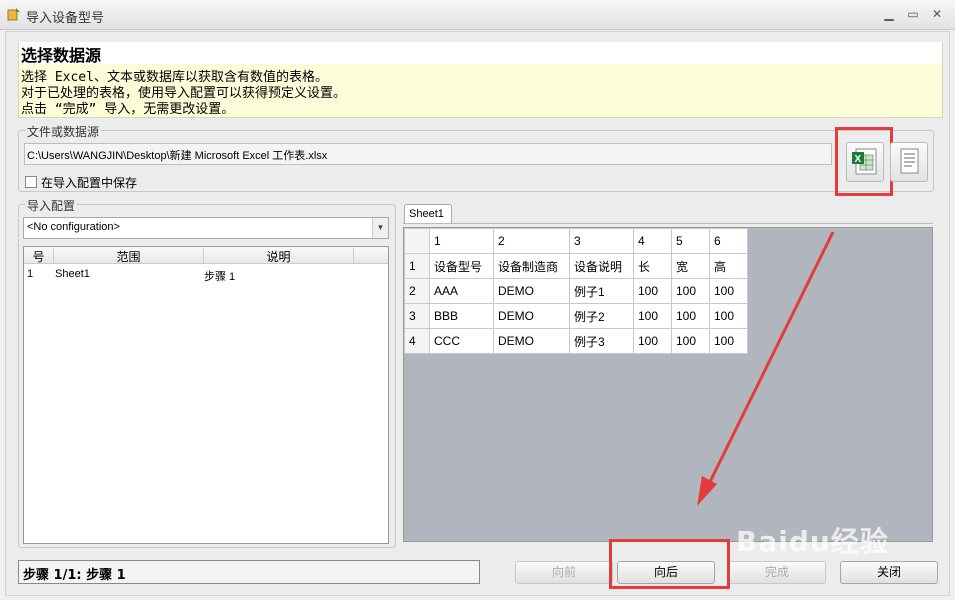  I want to click on import-config-label: 导入配置, so click(51, 205).